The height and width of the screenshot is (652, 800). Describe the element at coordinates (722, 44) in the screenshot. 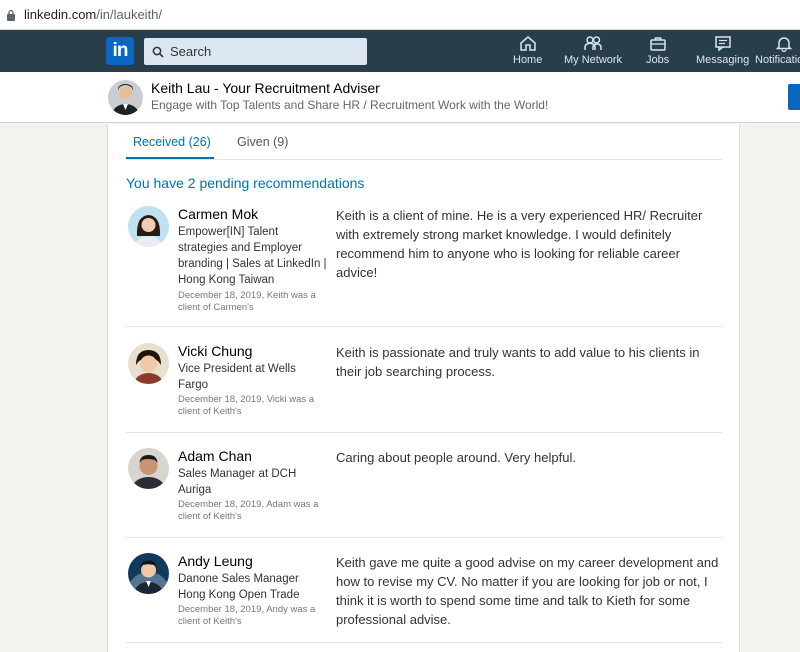

I see `chat-icon` at that location.